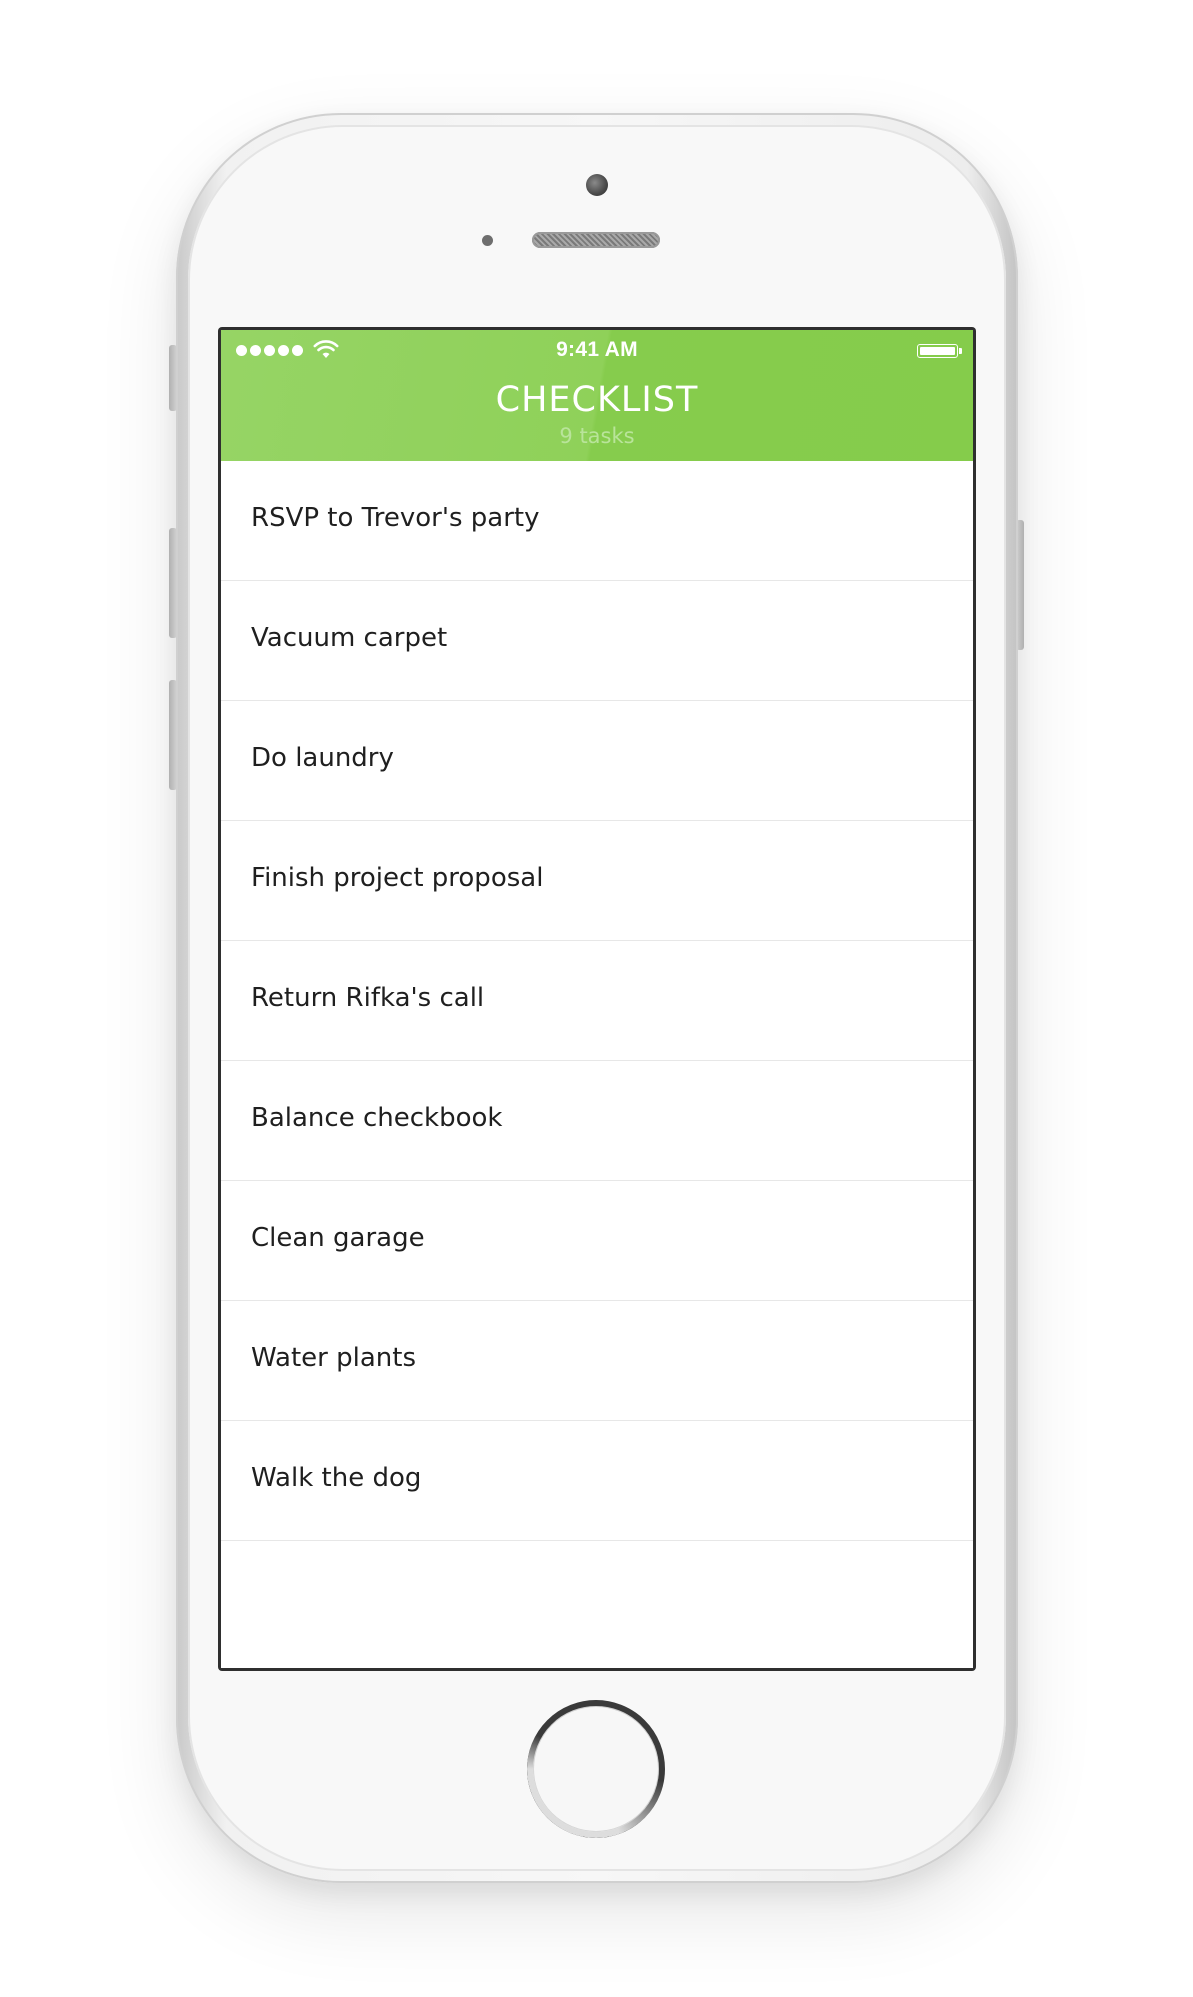  I want to click on status-bar: 9:41 AM, so click(597, 347).